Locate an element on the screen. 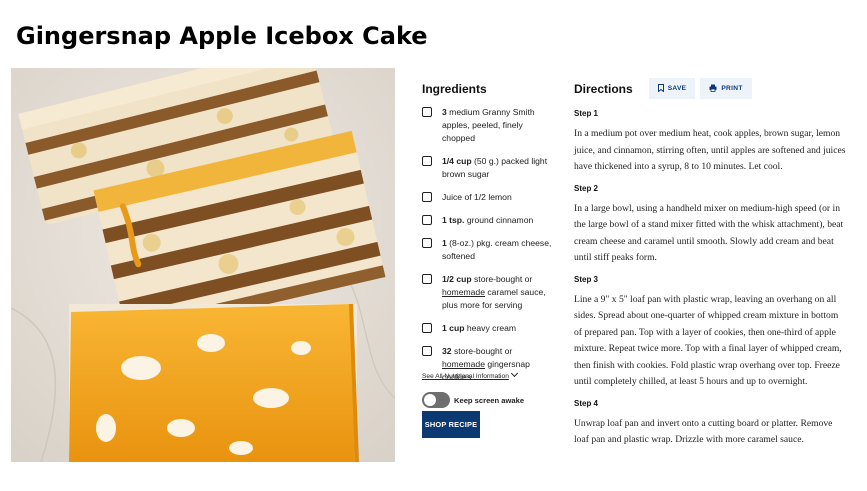 The height and width of the screenshot is (491, 867). ingredient-item: 1 cup heavy cream is located at coordinates (489, 328).